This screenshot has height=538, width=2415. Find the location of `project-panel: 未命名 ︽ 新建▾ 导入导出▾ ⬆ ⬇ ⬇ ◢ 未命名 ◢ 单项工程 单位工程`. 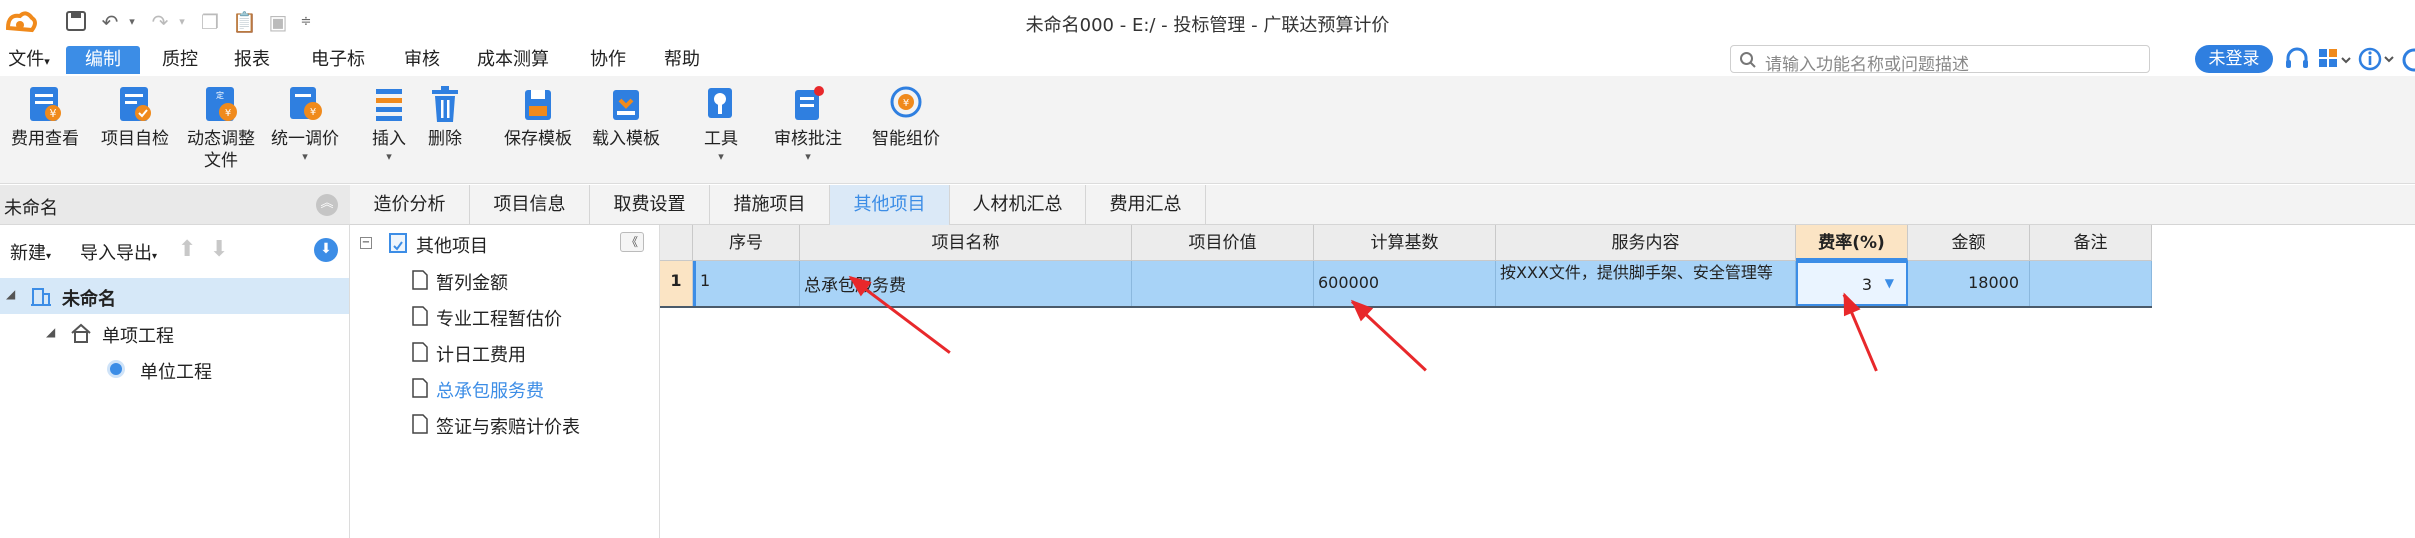

project-panel: 未命名 ︽ 新建▾ 导入导出▾ ⬆ ⬇ ⬇ ◢ 未命名 ◢ 单项工程 单位工程 is located at coordinates (175, 361).